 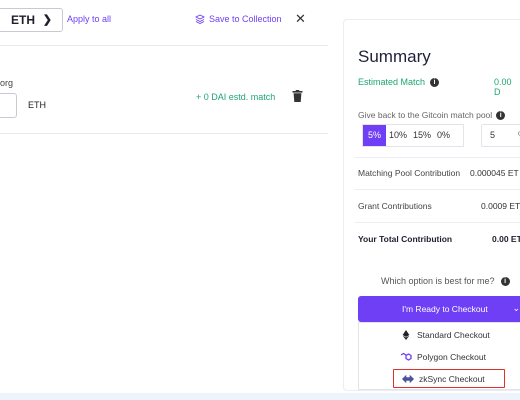 I want to click on give-back-label-row: Give back to the Gitcoin match pool i, so click(x=432, y=115).